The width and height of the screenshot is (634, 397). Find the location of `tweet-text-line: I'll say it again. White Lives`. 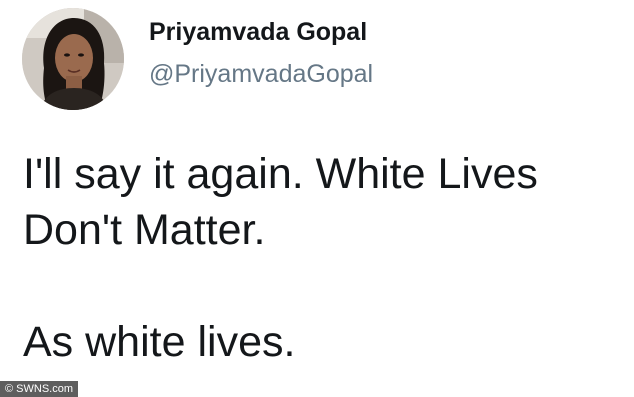

tweet-text-line: I'll say it again. White Lives is located at coordinates (280, 174).